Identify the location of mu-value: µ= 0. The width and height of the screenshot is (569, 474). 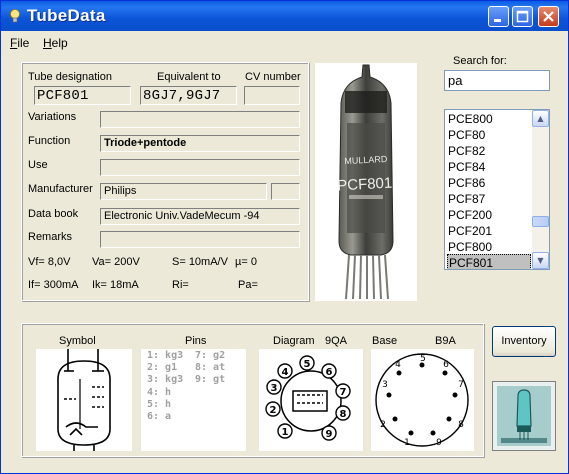
(246, 262).